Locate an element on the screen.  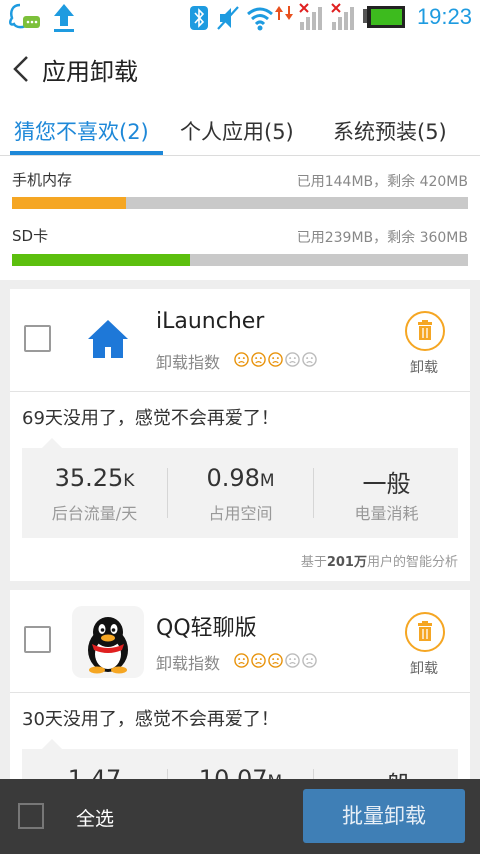
stat-traffic: 35.25K 后台流量/天 is located at coordinates (94, 493).